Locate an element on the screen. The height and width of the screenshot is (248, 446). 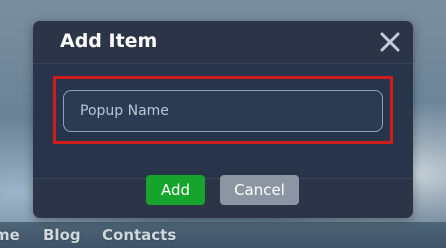
background-nav-link-contacts: Contacts is located at coordinates (139, 235).